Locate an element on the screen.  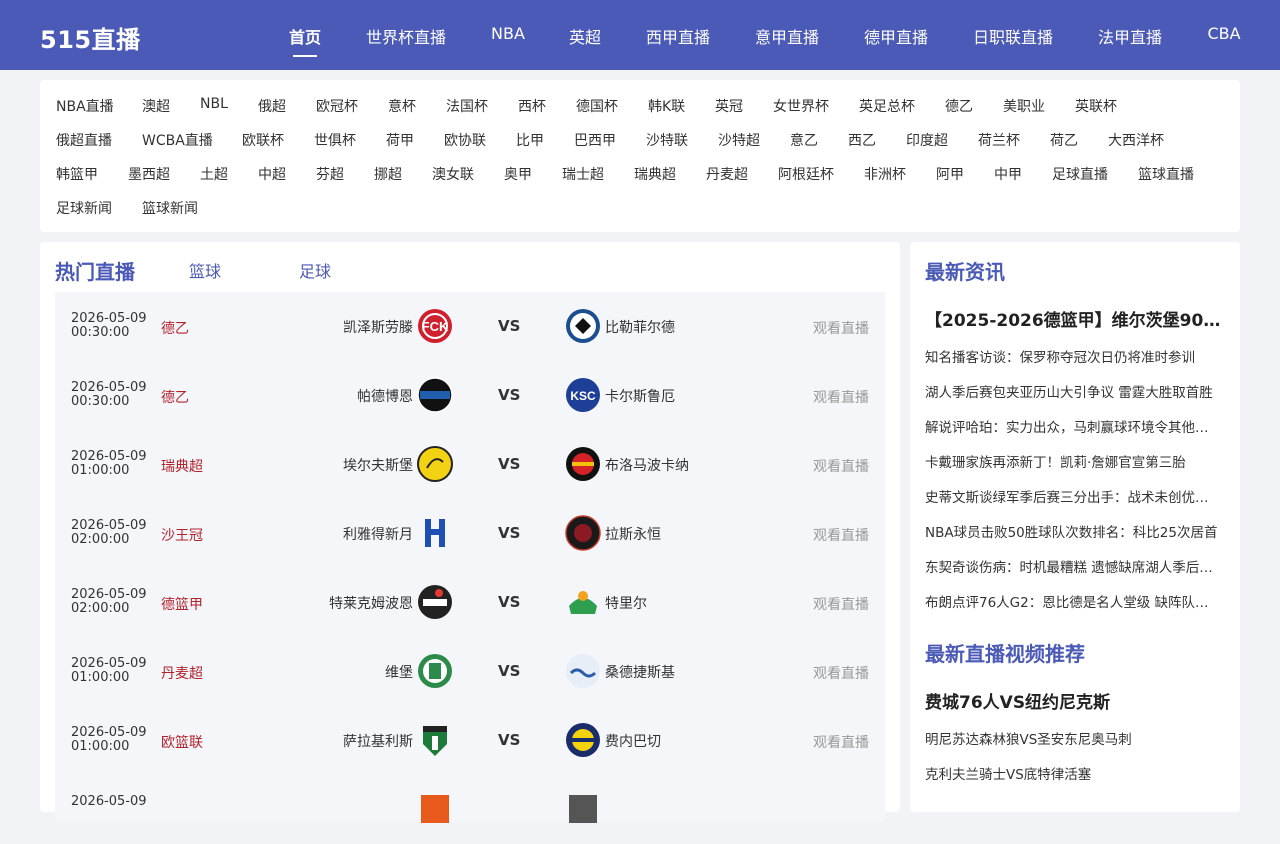
news-item: 卡戴珊家族再添新丁！凯莉·詹娜官宣第三胎 is located at coordinates (1075, 461).